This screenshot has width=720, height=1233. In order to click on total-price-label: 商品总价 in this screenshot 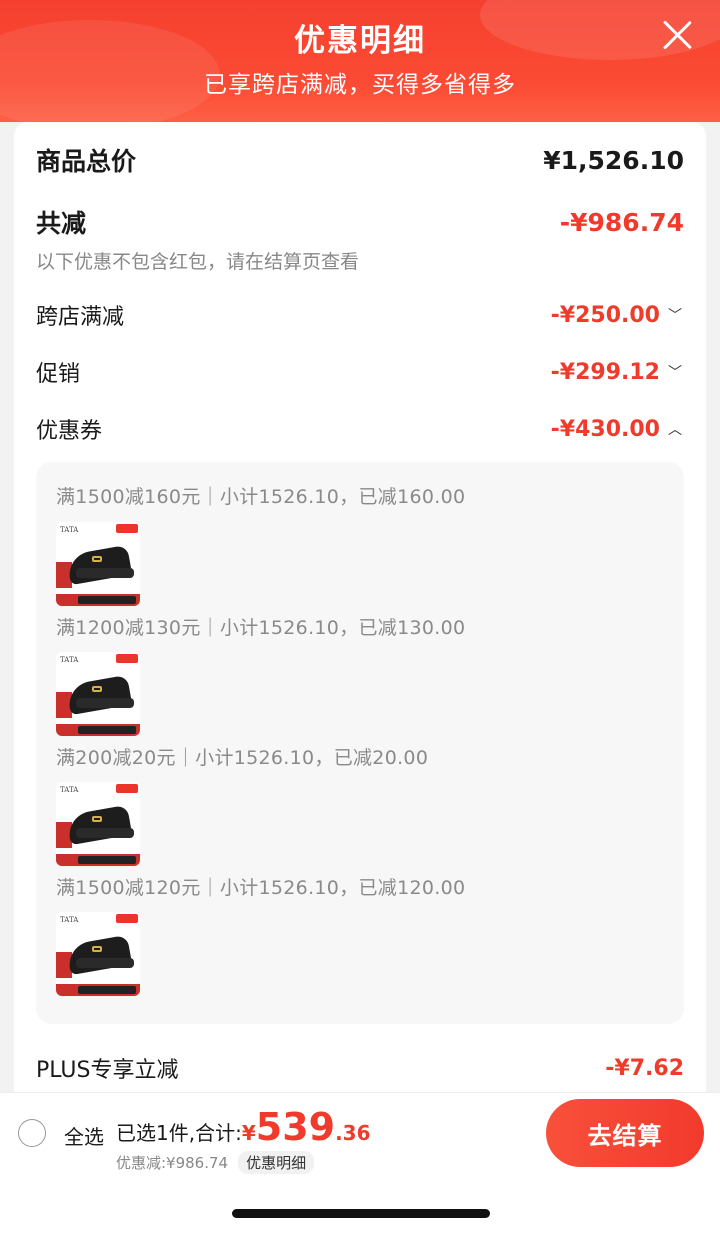, I will do `click(86, 161)`.